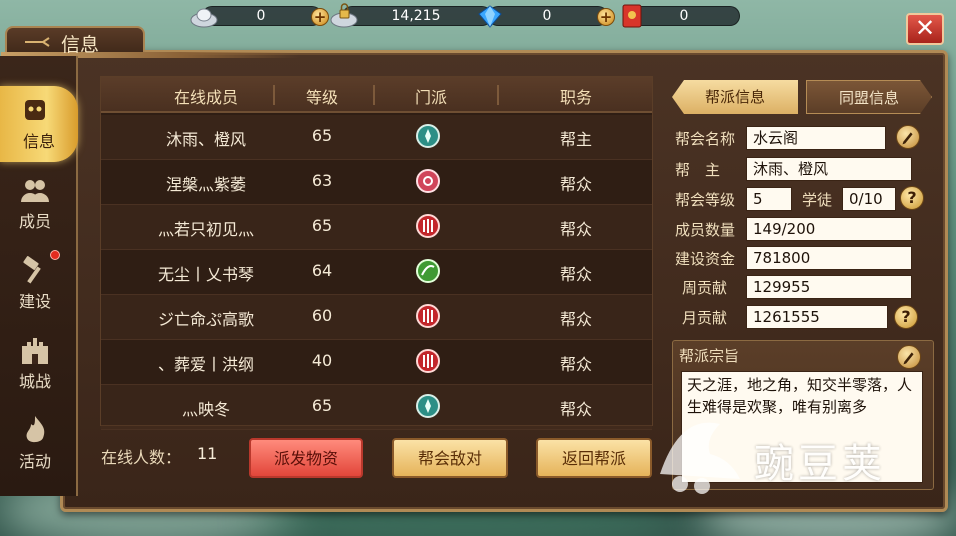 This screenshot has width=956, height=536. What do you see at coordinates (141, 457) in the screenshot?
I see `online-count-label: 在线人数：` at bounding box center [141, 457].